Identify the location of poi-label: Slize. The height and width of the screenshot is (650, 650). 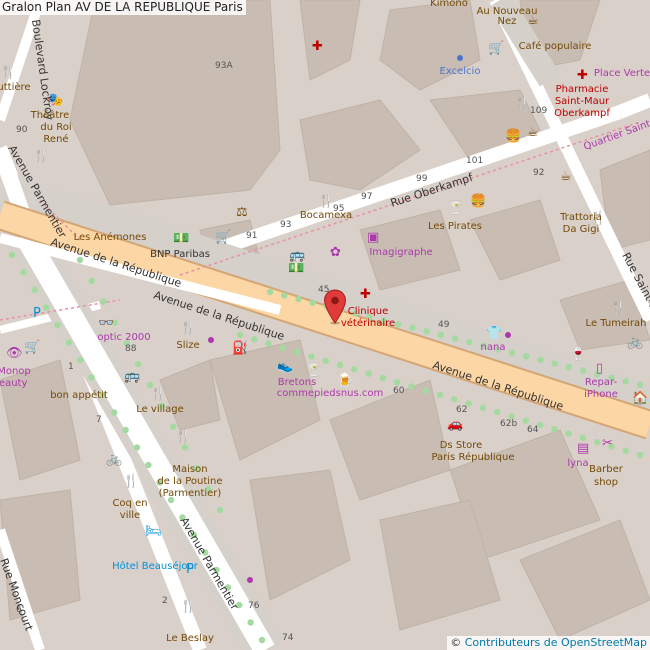
(187, 345).